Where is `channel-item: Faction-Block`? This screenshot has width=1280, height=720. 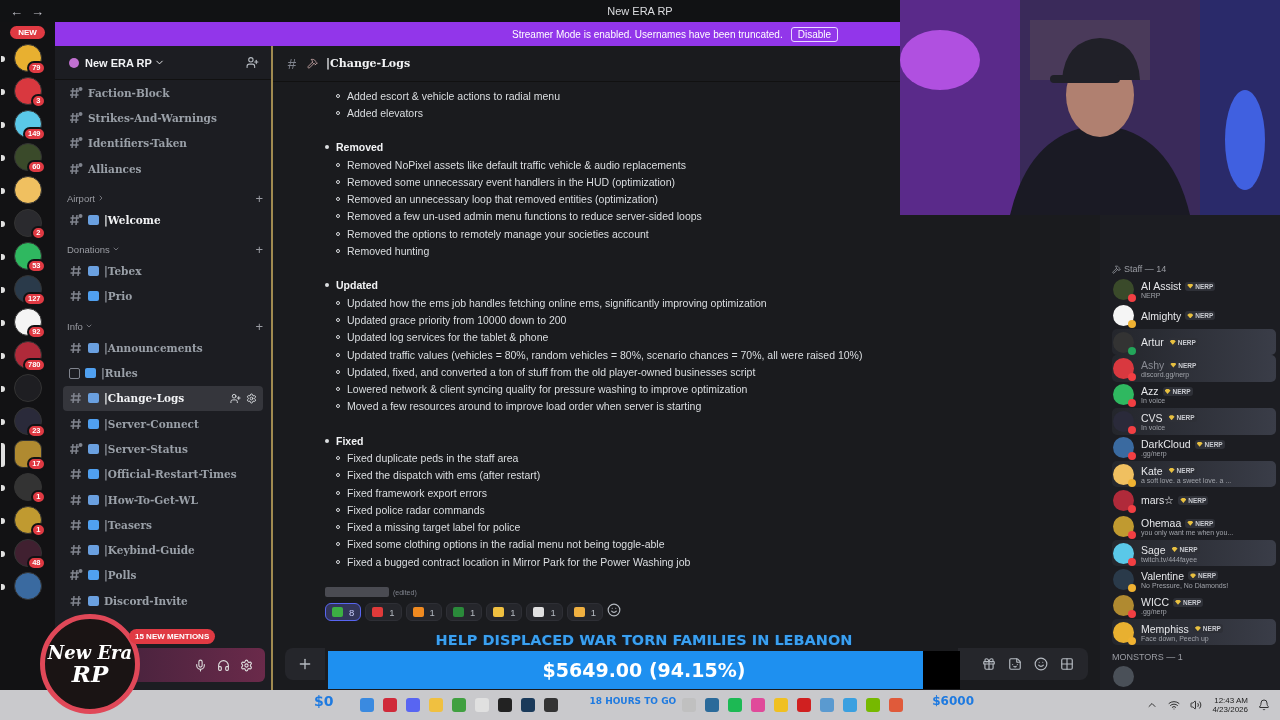 channel-item: Faction-Block is located at coordinates (163, 93).